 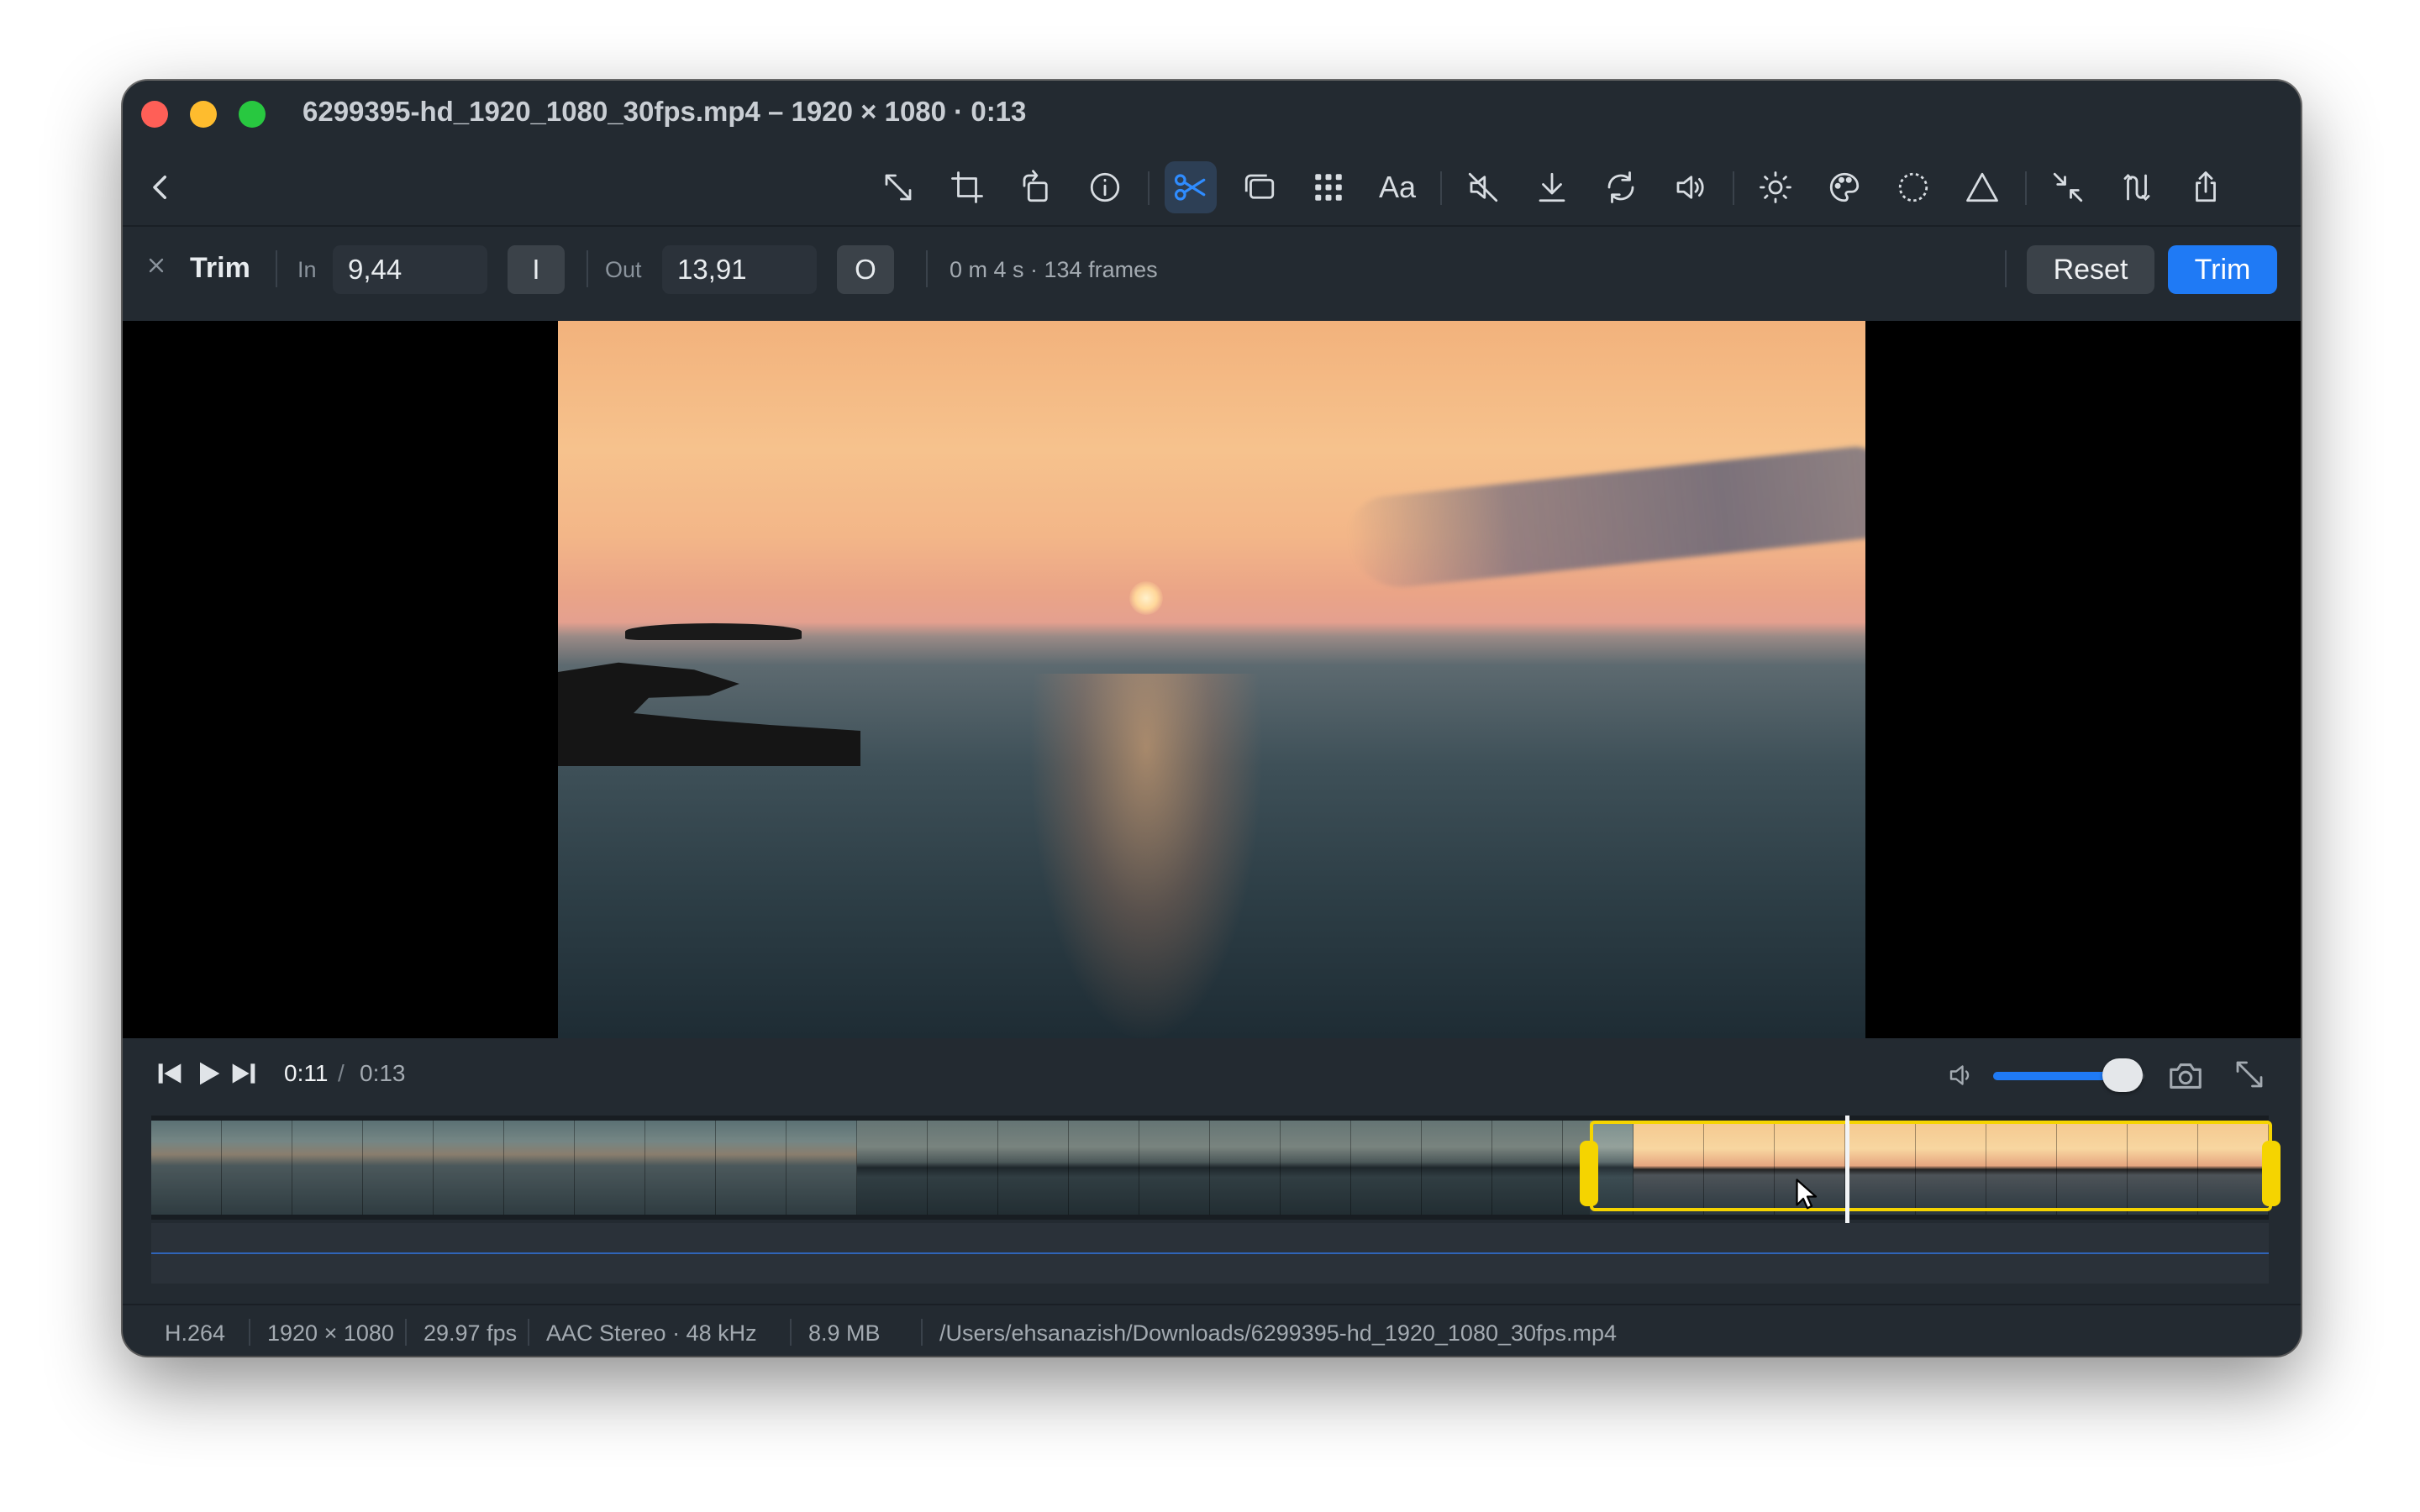 What do you see at coordinates (1604, 518) in the screenshot?
I see `video-cloud` at bounding box center [1604, 518].